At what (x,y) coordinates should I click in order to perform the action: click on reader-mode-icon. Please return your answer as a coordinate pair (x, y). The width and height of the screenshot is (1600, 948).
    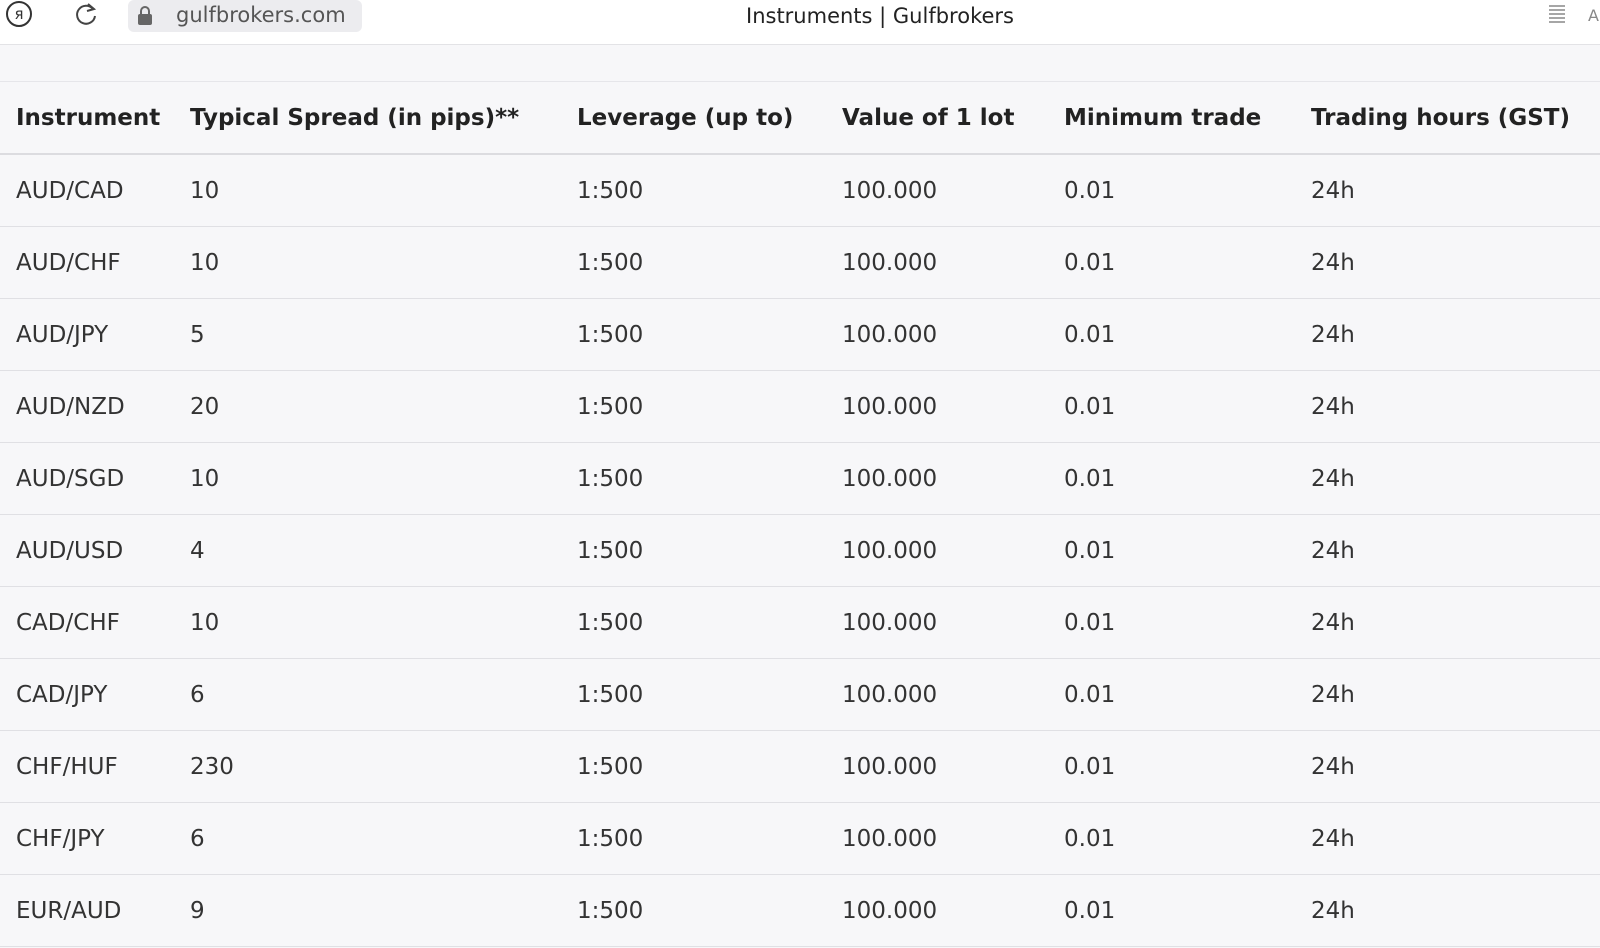
    Looking at the image, I should click on (1557, 15).